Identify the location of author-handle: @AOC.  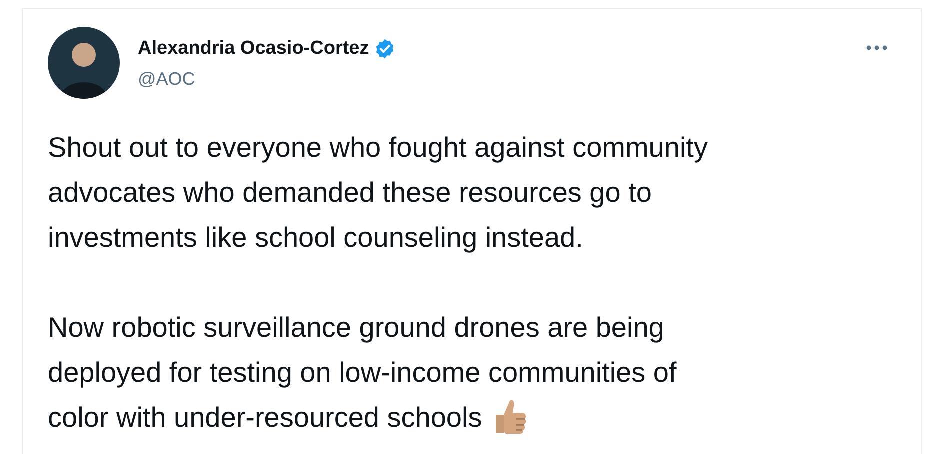
(267, 79).